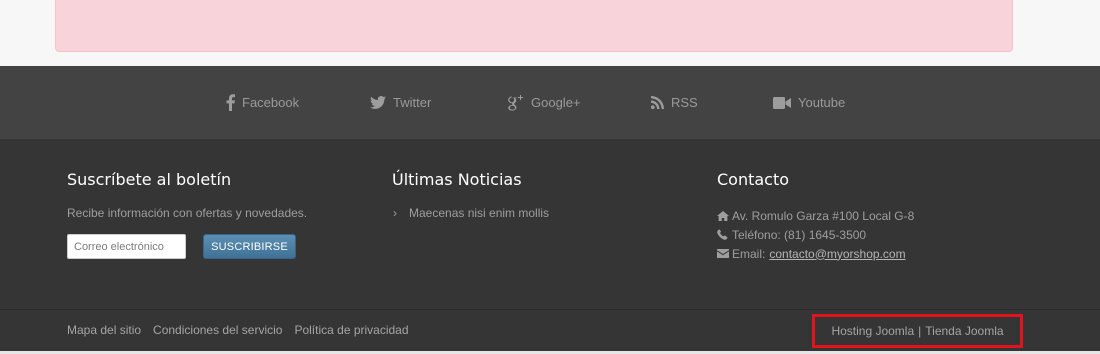  I want to click on home-icon, so click(723, 215).